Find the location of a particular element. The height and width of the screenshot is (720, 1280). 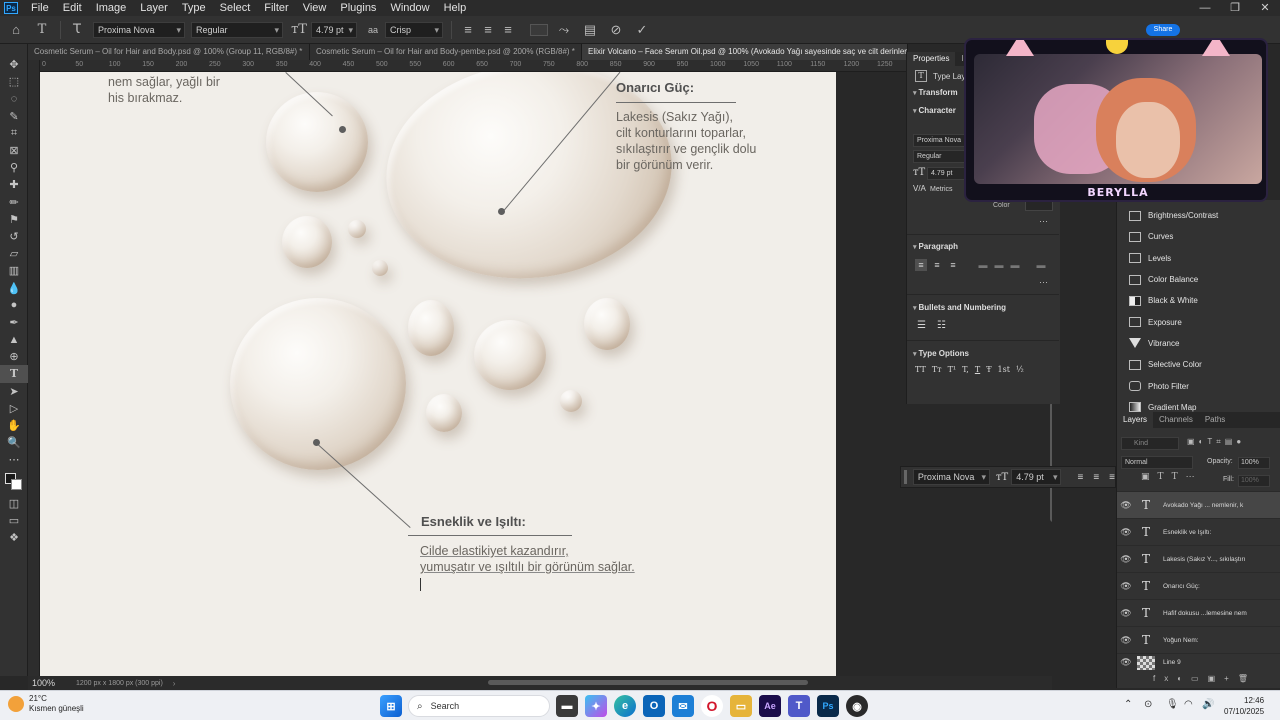

adjustment-color-balance: Color Balance is located at coordinates (1198, 279).